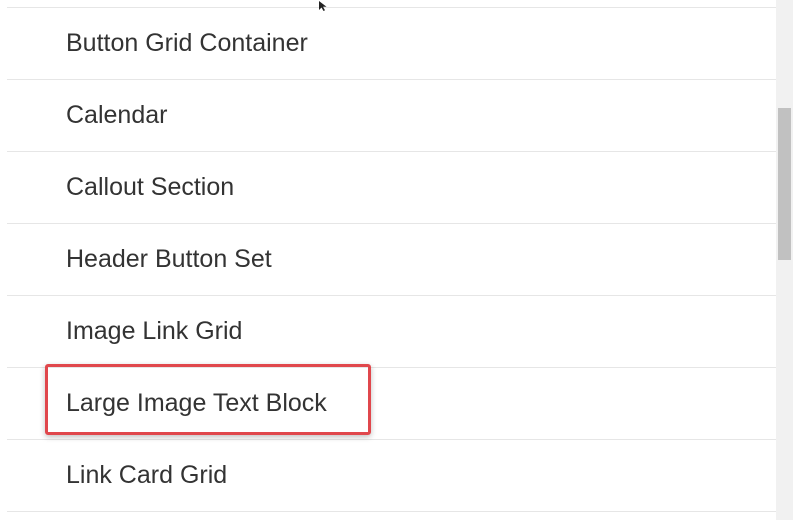  What do you see at coordinates (147, 475) in the screenshot?
I see `list-item-label: Link Card Grid` at bounding box center [147, 475].